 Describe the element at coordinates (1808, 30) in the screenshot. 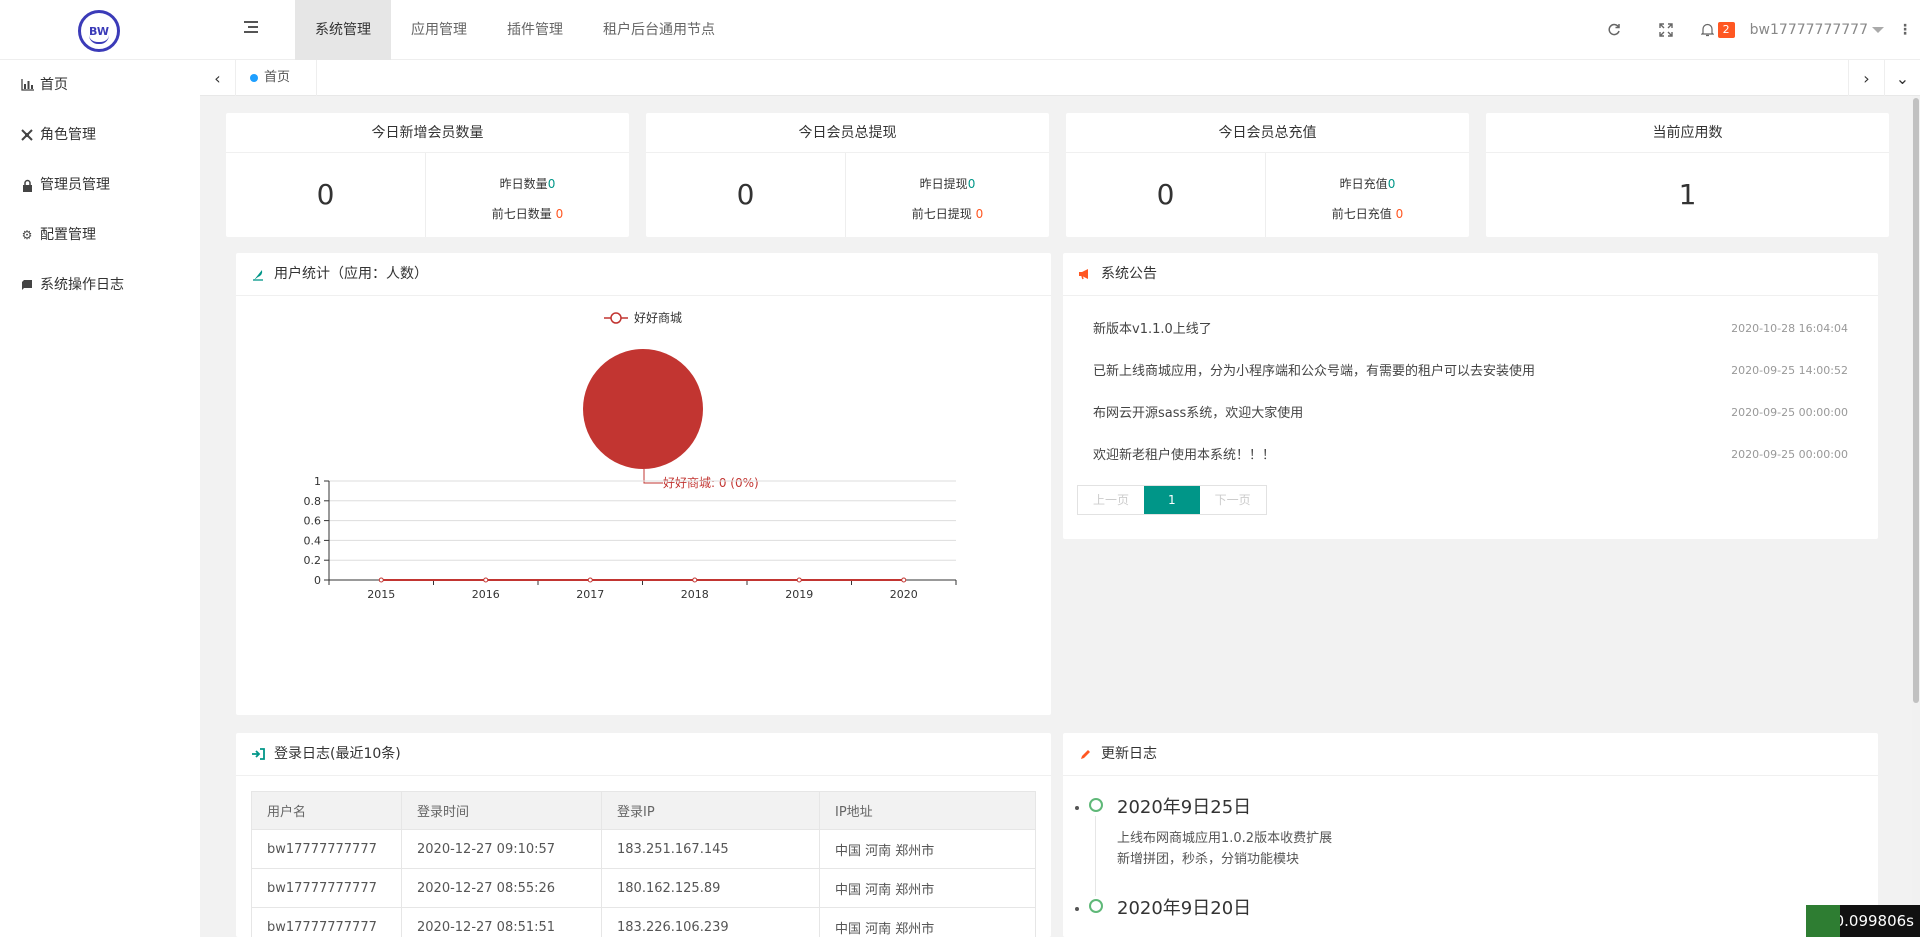

I see `user-name: bw17777777777` at that location.